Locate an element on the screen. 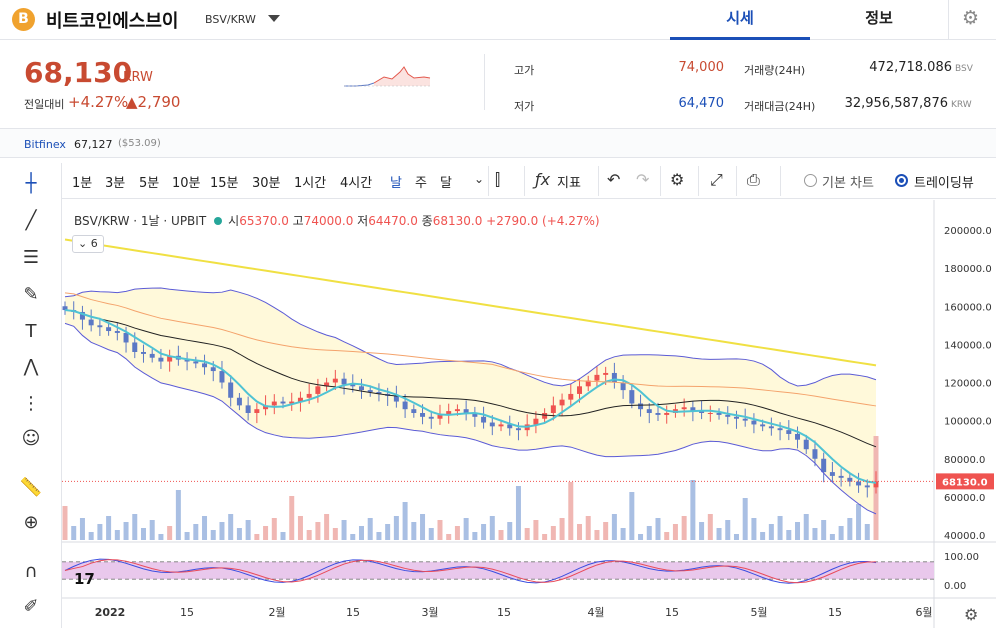 The width and height of the screenshot is (996, 628). x-axis-tick-label: 6월 is located at coordinates (923, 612).